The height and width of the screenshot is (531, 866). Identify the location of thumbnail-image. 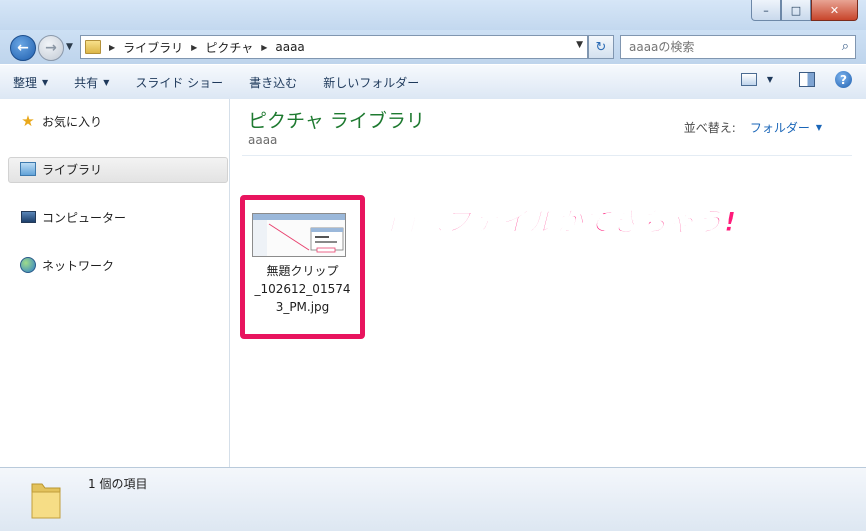
(299, 235).